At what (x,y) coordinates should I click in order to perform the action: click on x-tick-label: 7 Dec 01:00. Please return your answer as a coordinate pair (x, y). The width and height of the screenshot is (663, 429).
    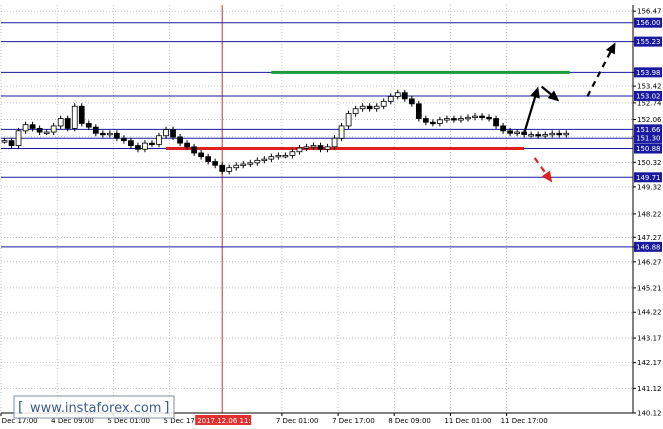
    Looking at the image, I should click on (297, 421).